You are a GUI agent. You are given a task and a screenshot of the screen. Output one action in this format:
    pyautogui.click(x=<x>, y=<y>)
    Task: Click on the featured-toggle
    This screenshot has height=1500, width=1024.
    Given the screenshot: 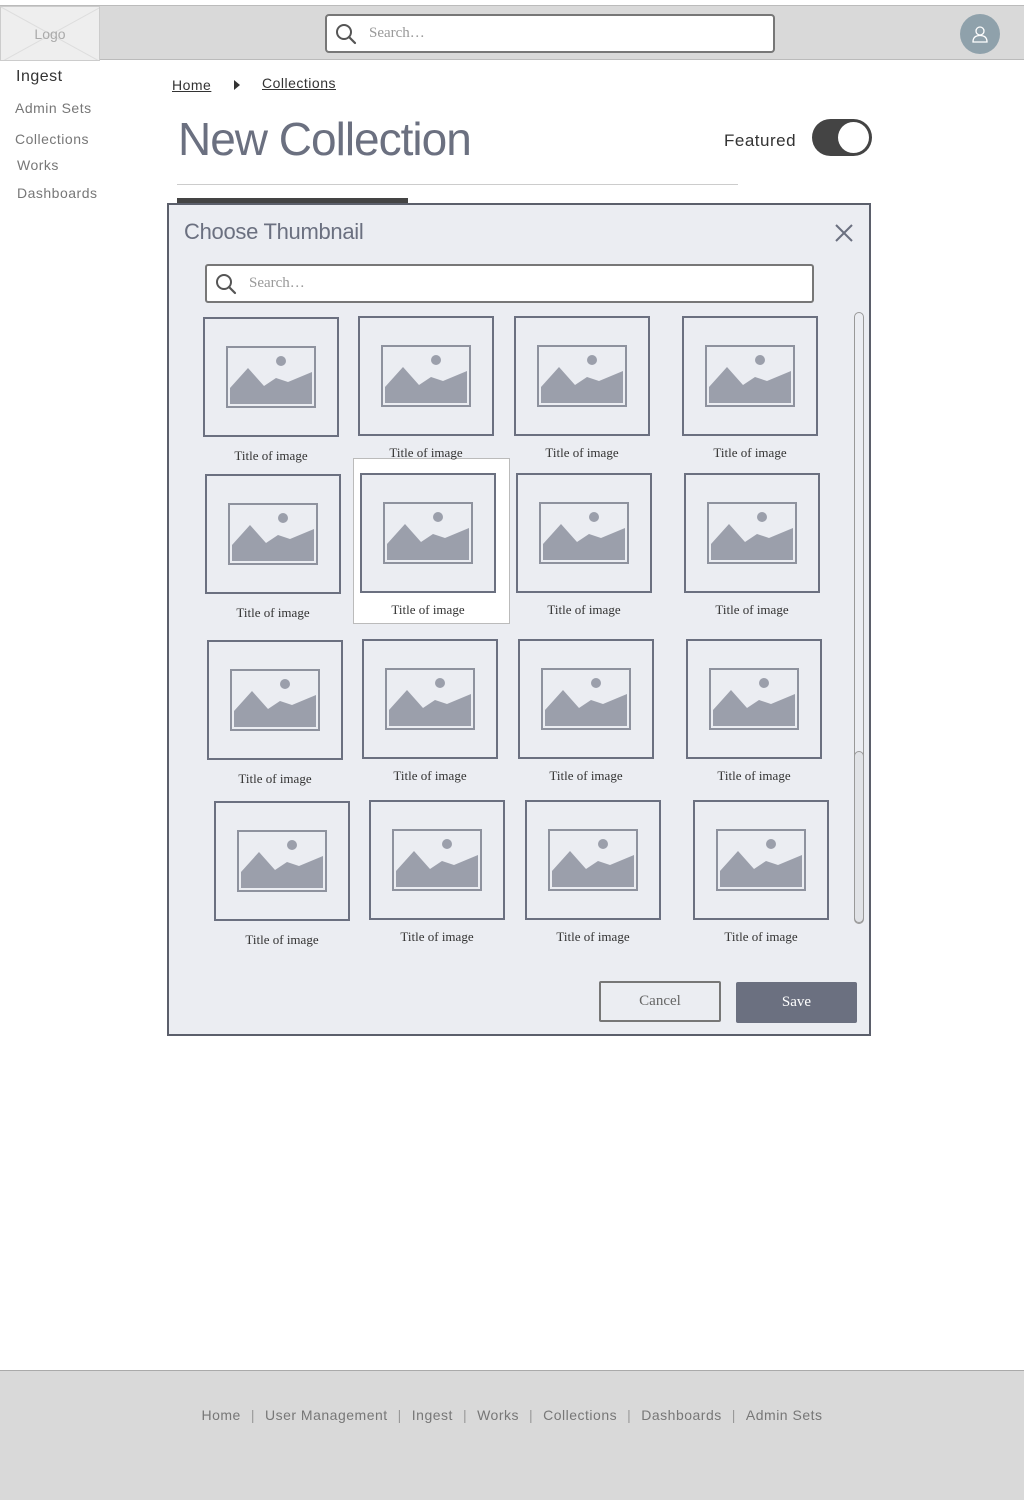 What is the action you would take?
    pyautogui.click(x=842, y=137)
    